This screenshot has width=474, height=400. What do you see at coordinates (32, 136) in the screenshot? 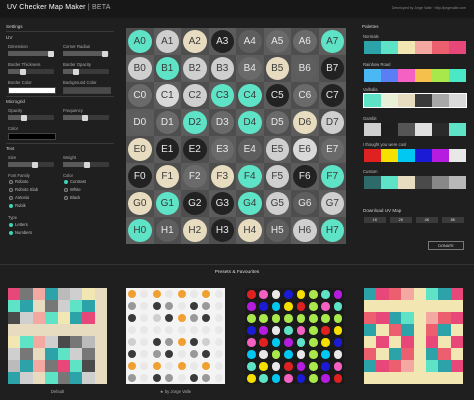
I see `microgrid-color-swatch` at bounding box center [32, 136].